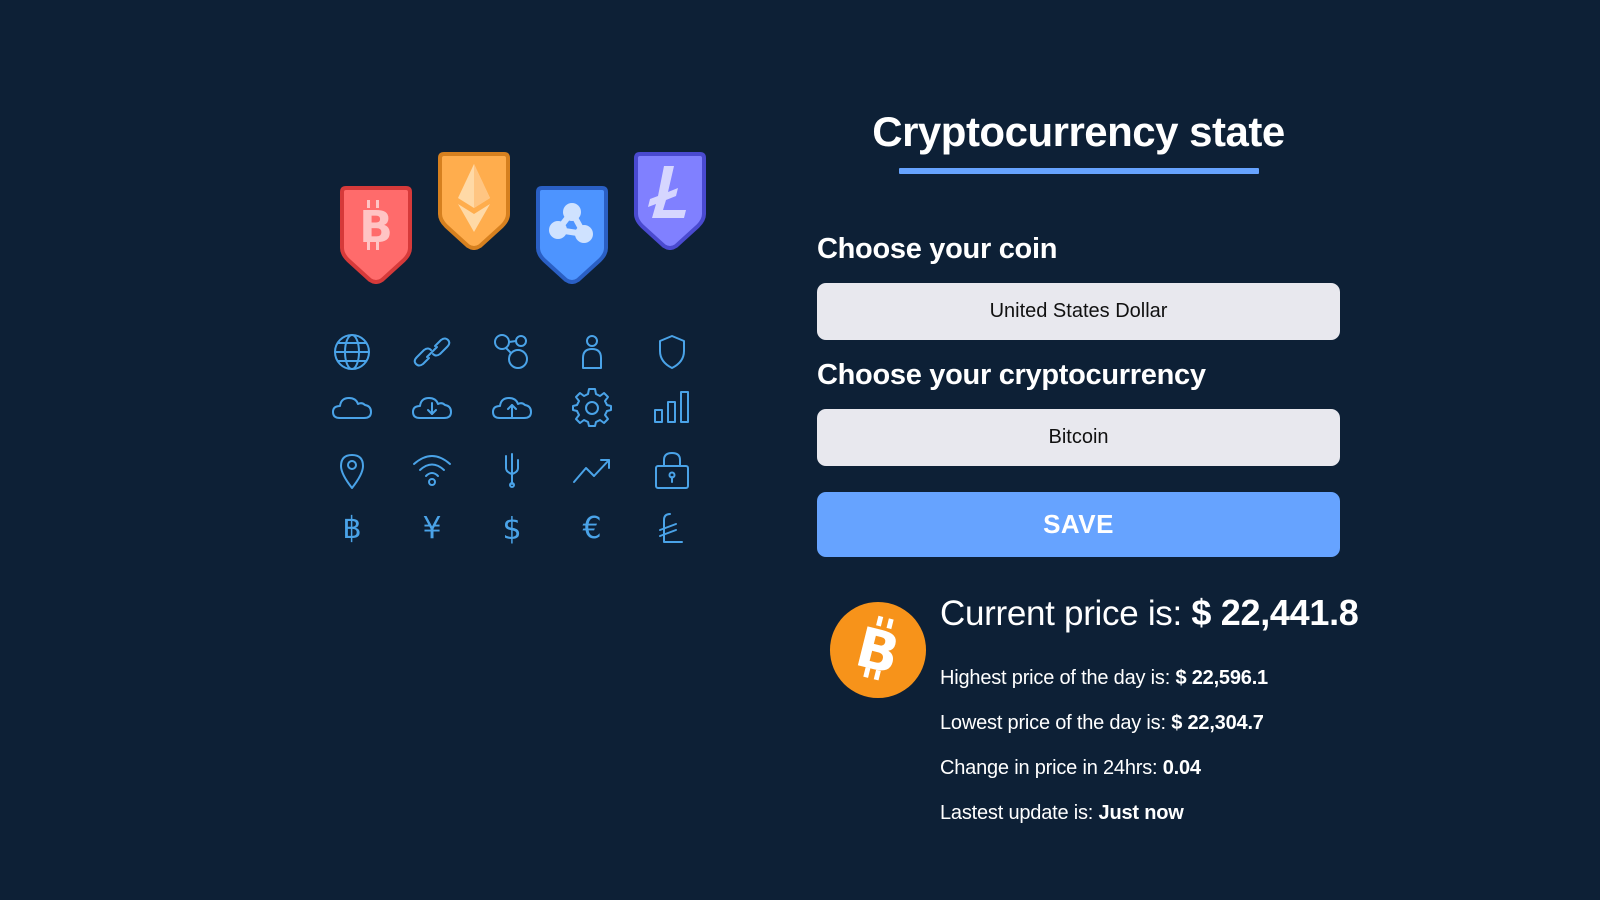 The height and width of the screenshot is (900, 1600). I want to click on wifi-icon, so click(432, 470).